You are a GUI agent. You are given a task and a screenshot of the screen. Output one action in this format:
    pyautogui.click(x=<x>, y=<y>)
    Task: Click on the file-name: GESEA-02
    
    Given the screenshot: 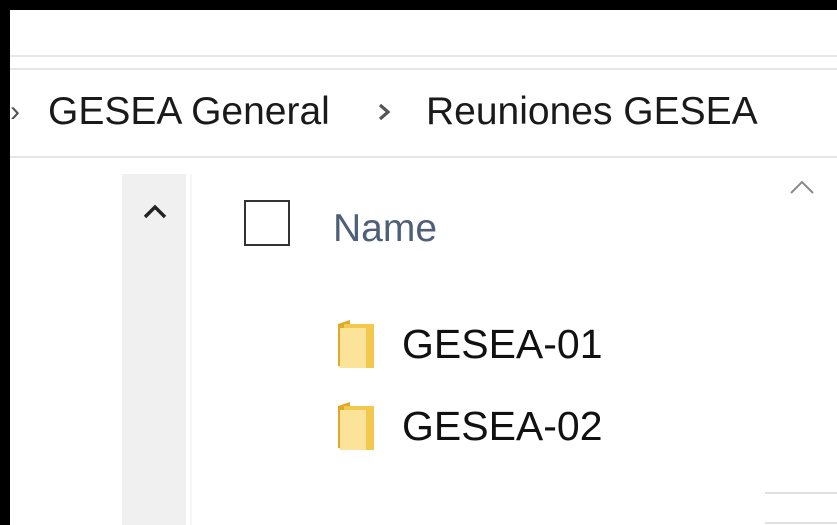 What is the action you would take?
    pyautogui.click(x=502, y=426)
    